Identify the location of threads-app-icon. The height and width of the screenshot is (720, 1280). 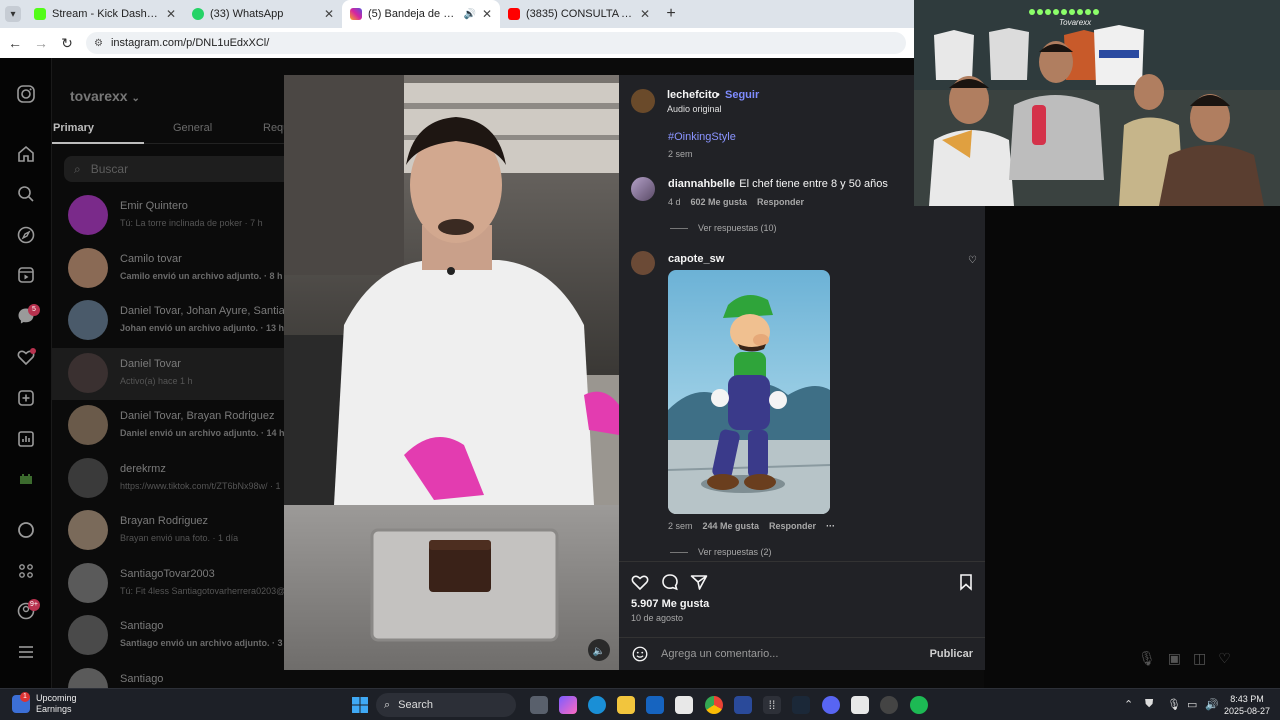
(26, 480).